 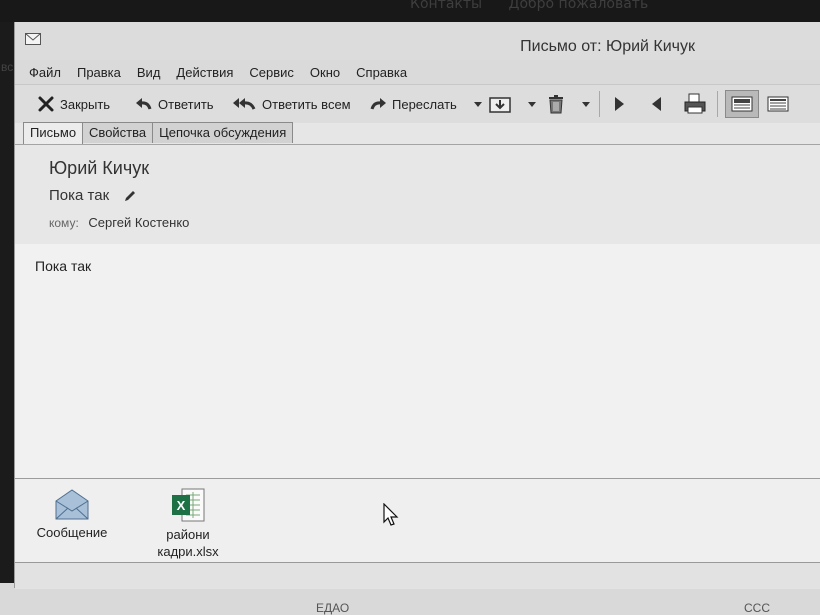 I want to click on menu-help: Справка, so click(x=381, y=72).